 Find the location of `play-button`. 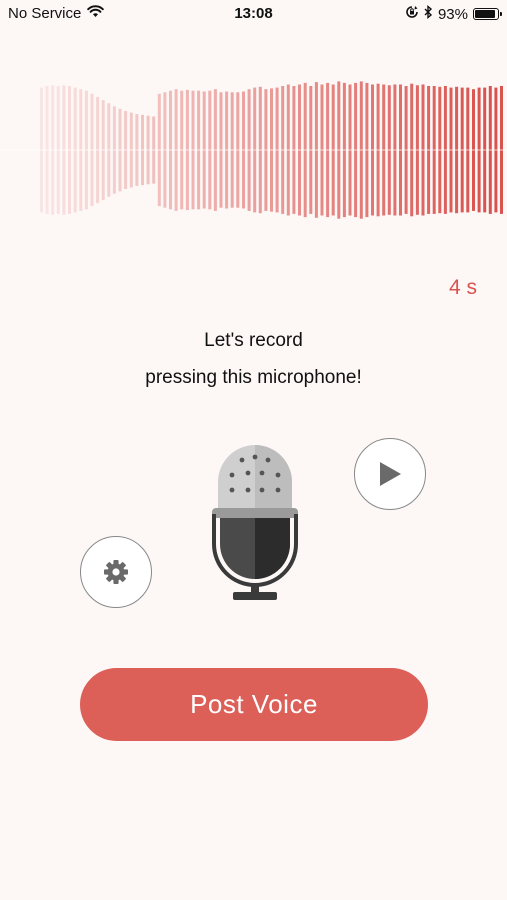

play-button is located at coordinates (390, 474).